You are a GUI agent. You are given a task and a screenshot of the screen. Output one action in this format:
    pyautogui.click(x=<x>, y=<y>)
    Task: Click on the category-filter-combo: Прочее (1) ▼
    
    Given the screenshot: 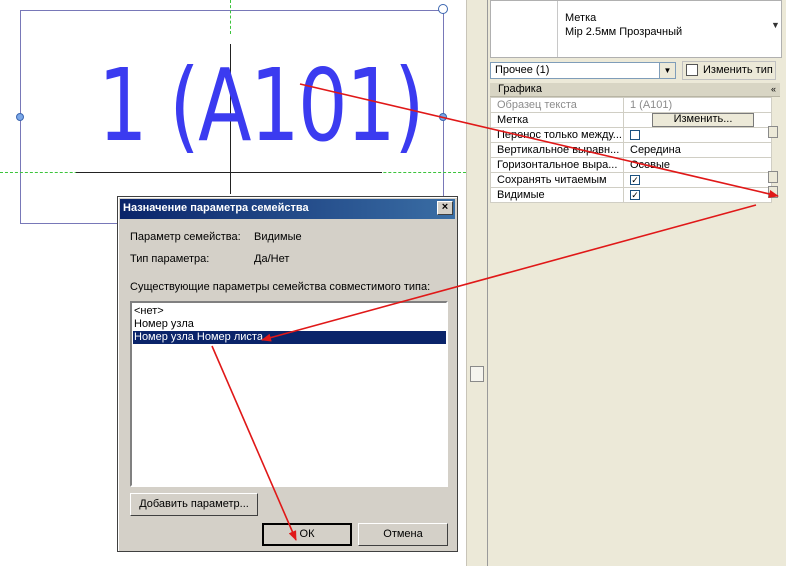 What is the action you would take?
    pyautogui.click(x=583, y=70)
    